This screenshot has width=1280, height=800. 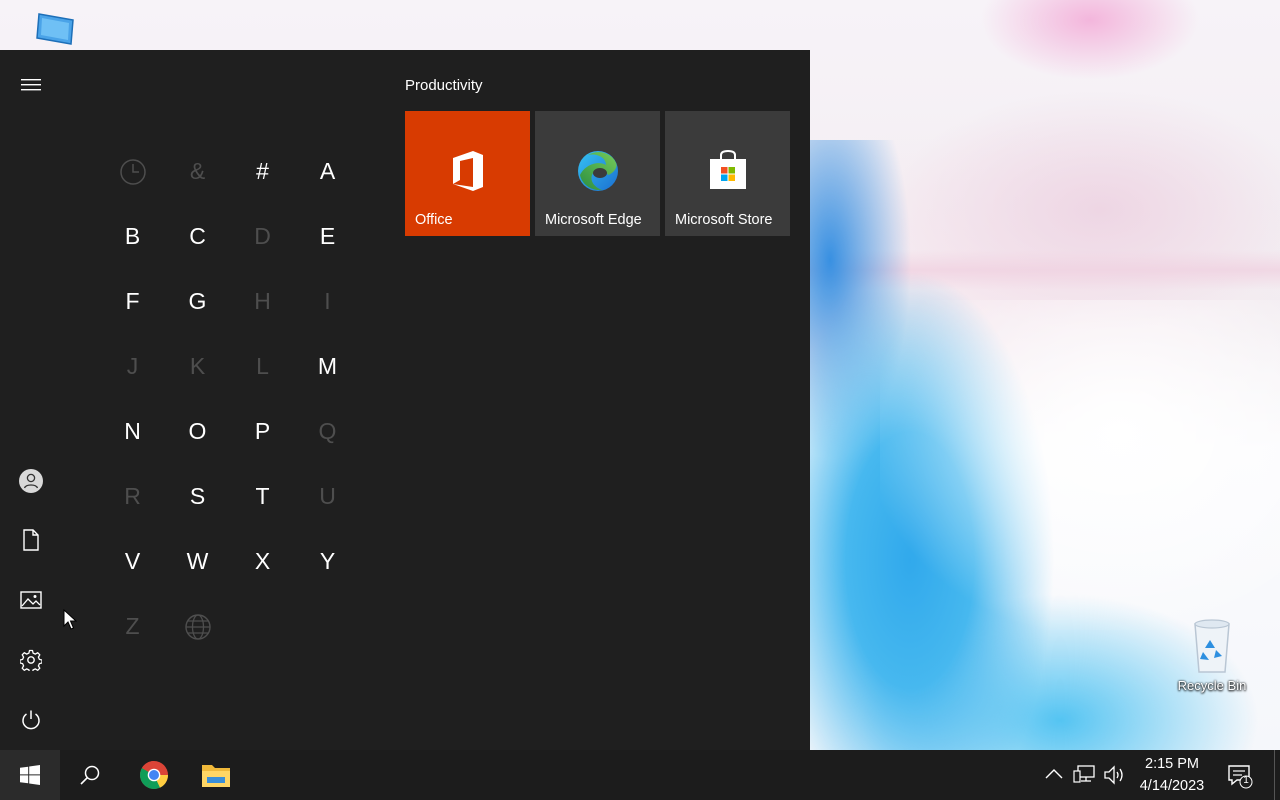 I want to click on clock-time: 2:15 PM, so click(x=1172, y=764).